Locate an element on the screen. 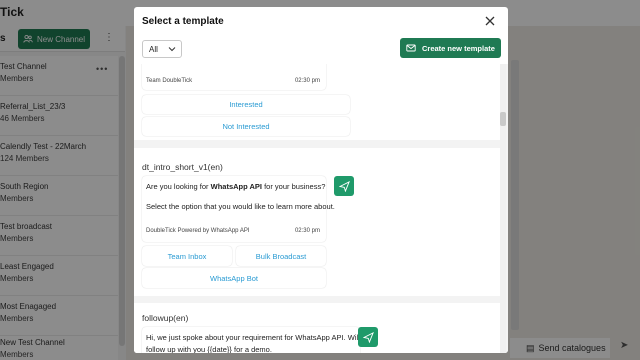 The image size is (640, 360). template-list-scrollbar is located at coordinates (503, 208).